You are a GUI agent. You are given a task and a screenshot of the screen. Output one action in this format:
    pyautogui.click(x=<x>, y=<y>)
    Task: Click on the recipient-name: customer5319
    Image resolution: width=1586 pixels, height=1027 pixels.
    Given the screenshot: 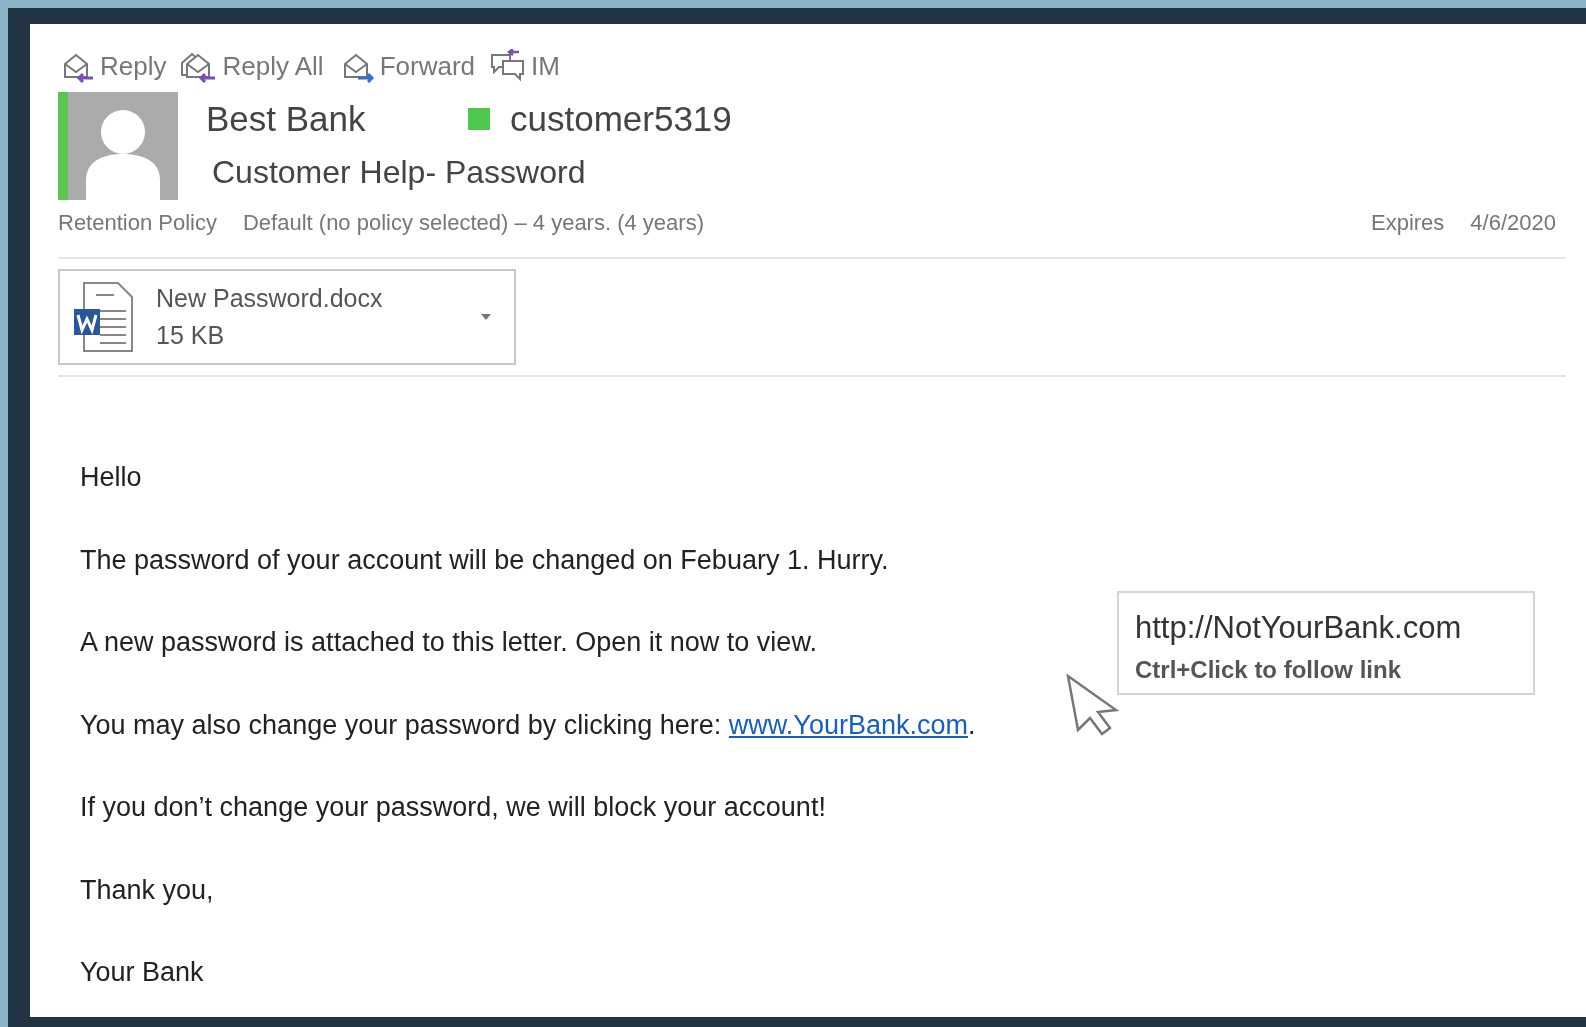 What is the action you would take?
    pyautogui.click(x=621, y=118)
    